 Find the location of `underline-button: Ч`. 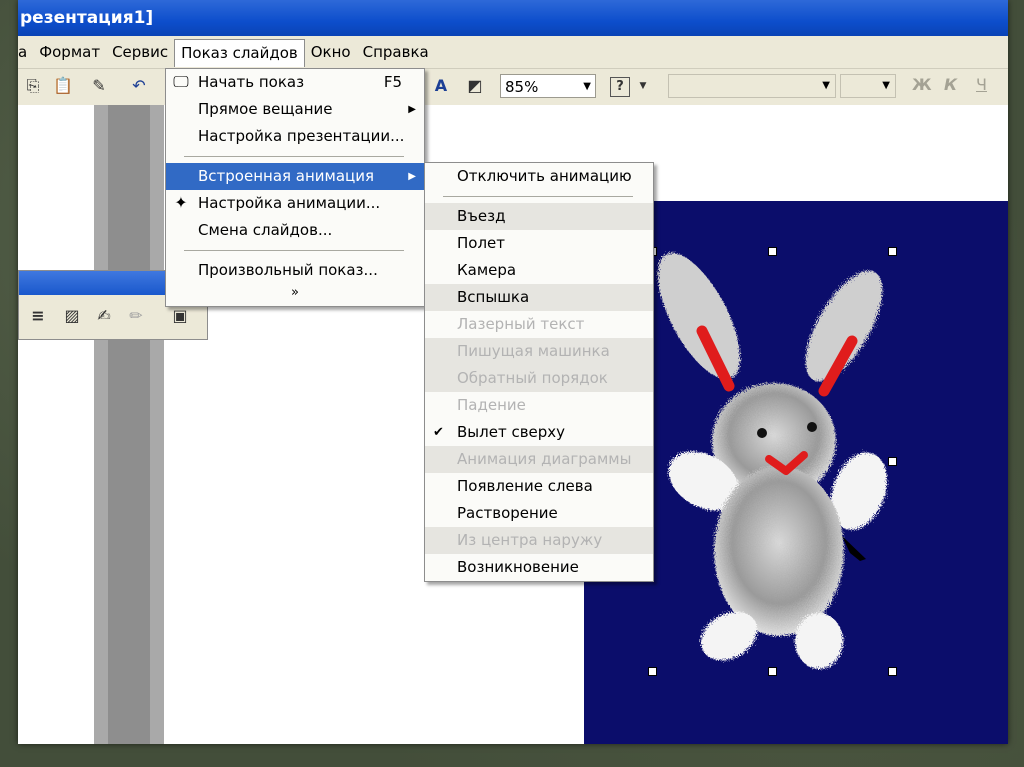

underline-button: Ч is located at coordinates (981, 84).